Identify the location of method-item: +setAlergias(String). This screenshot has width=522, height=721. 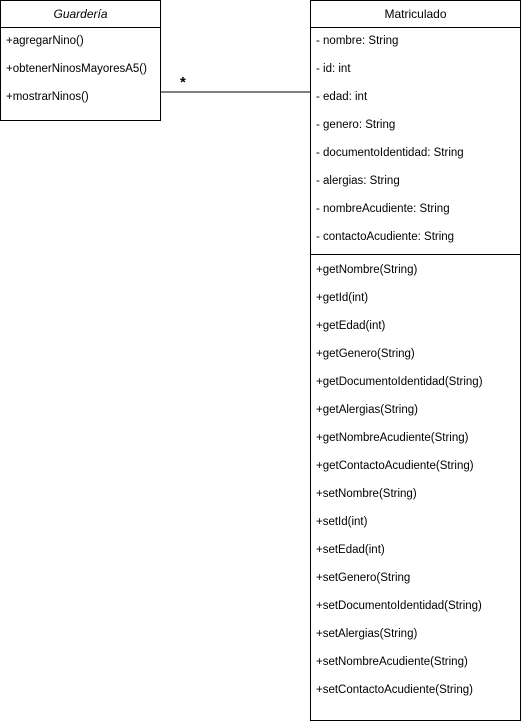
(367, 634).